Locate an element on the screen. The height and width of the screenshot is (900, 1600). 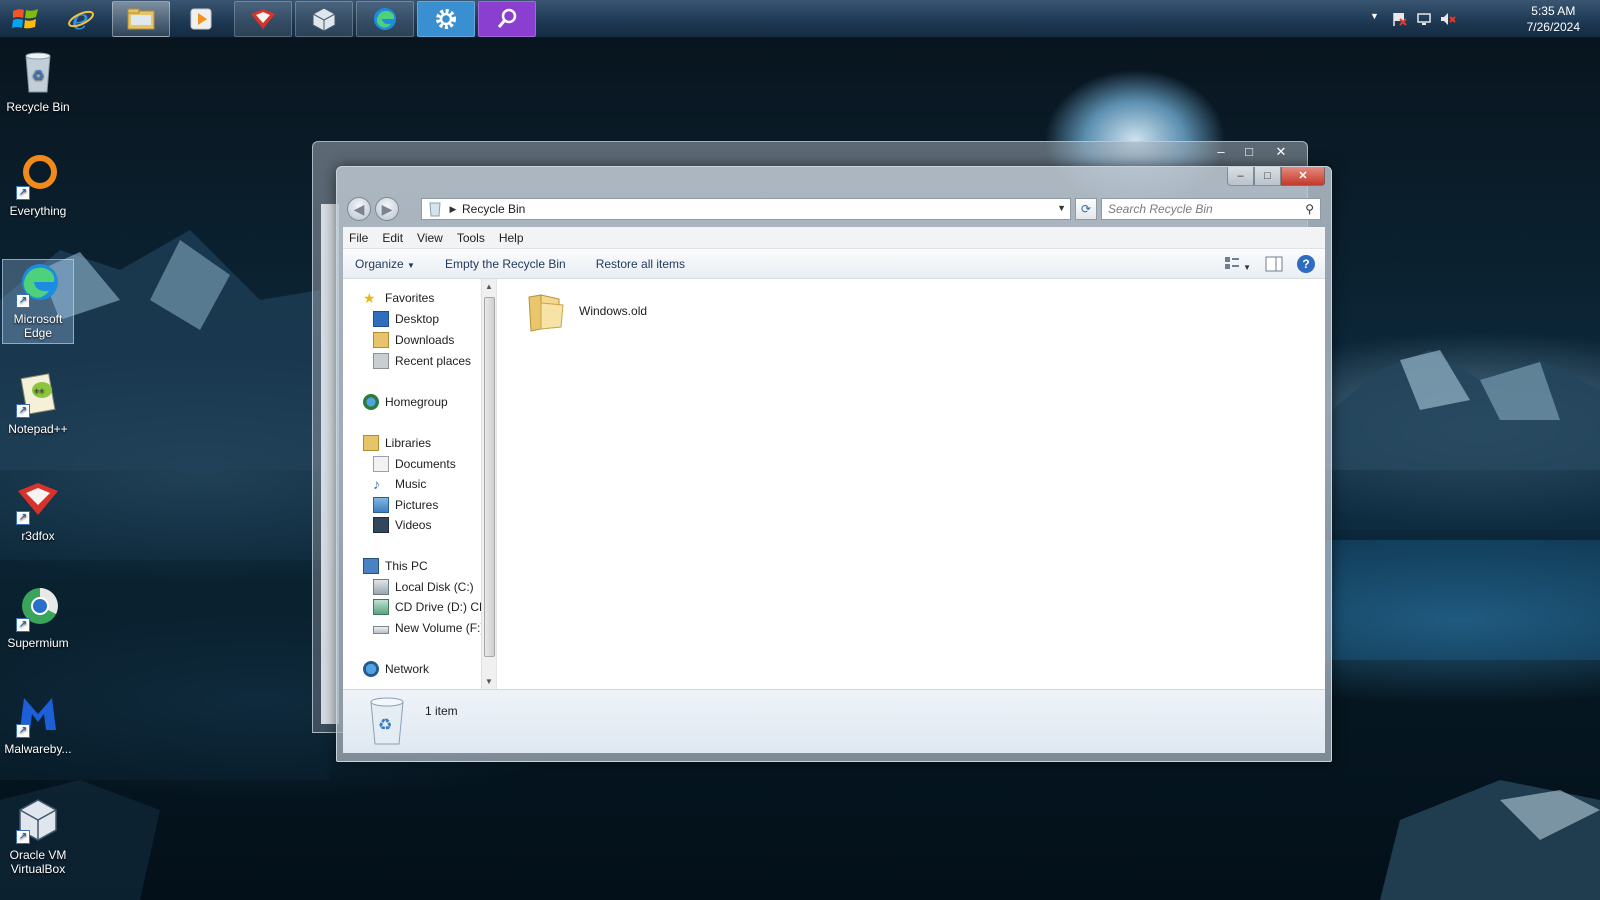
scroll-up-icon: ▲ is located at coordinates (489, 286).